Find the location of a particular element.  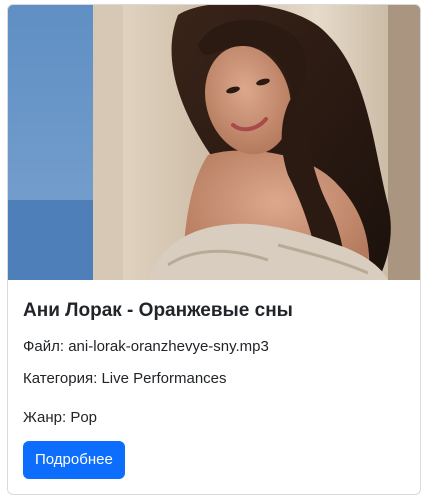

genre-line: Жанр: Pop is located at coordinates (60, 418).